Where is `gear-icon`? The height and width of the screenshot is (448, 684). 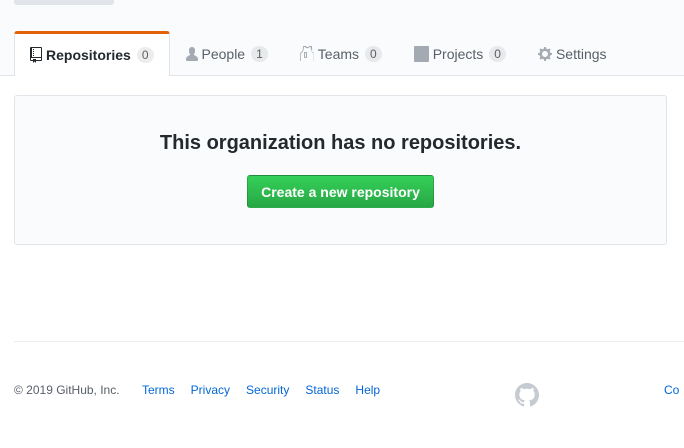 gear-icon is located at coordinates (544, 54).